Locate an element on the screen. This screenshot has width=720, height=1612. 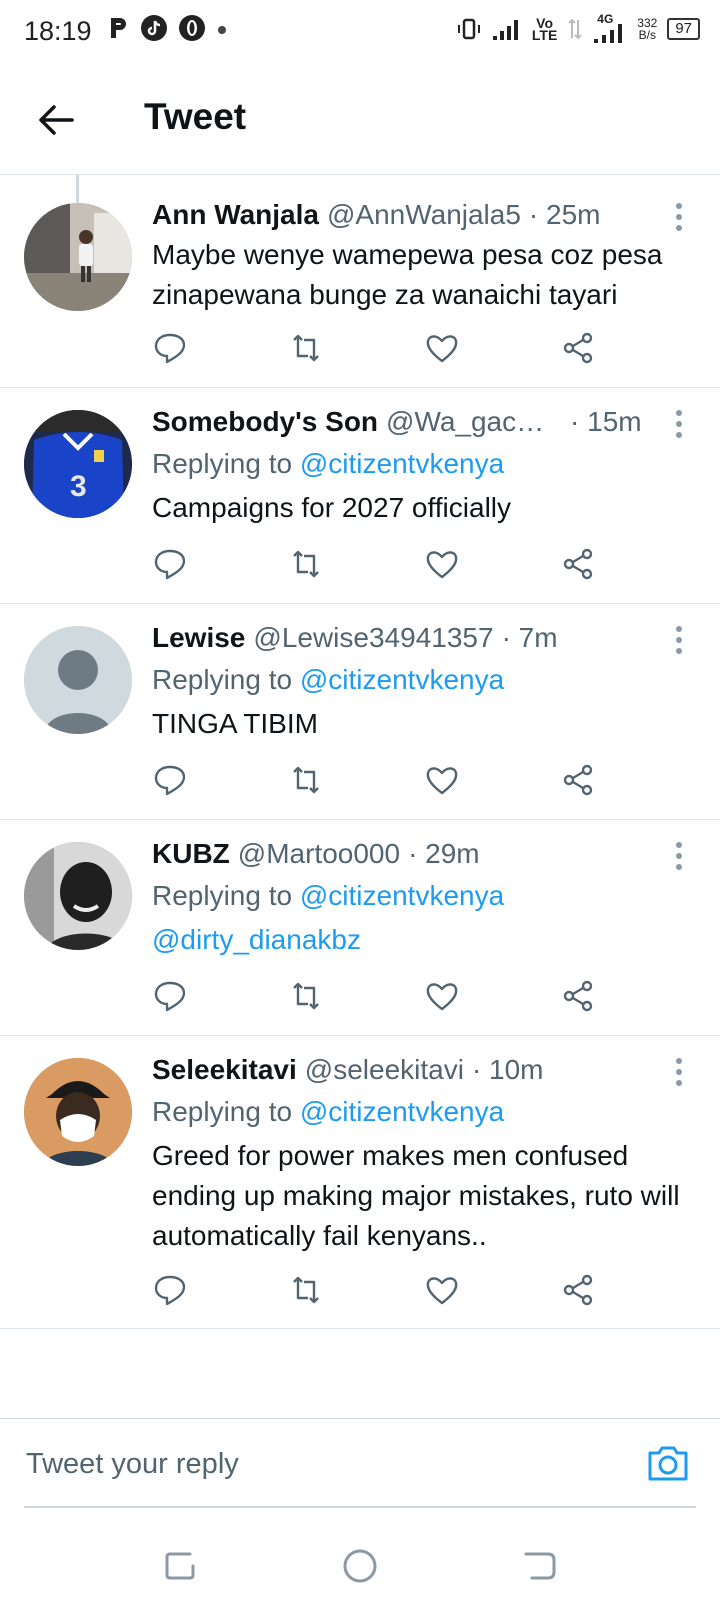
top-app-bar: Tweet is located at coordinates (360, 120).